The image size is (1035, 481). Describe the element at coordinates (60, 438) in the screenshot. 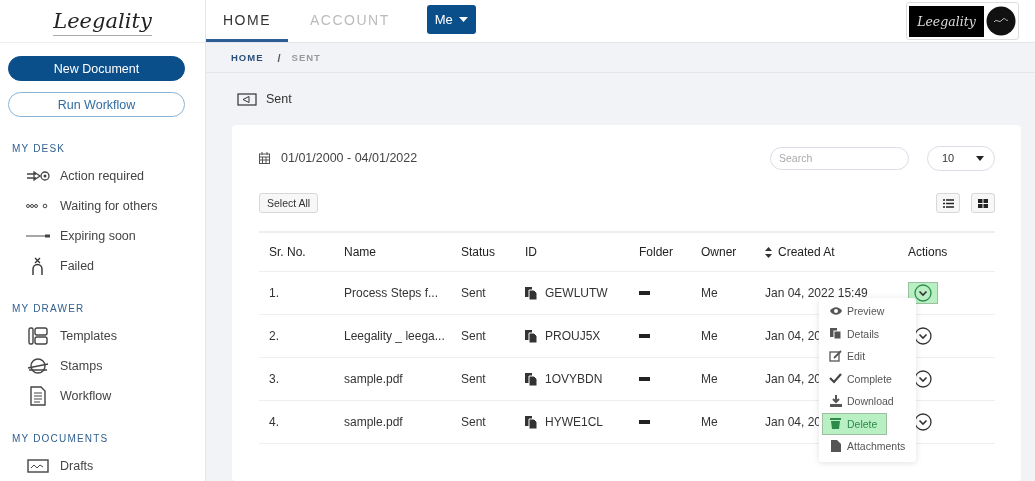

I see `section-heading: MY DOCUMENTS` at that location.